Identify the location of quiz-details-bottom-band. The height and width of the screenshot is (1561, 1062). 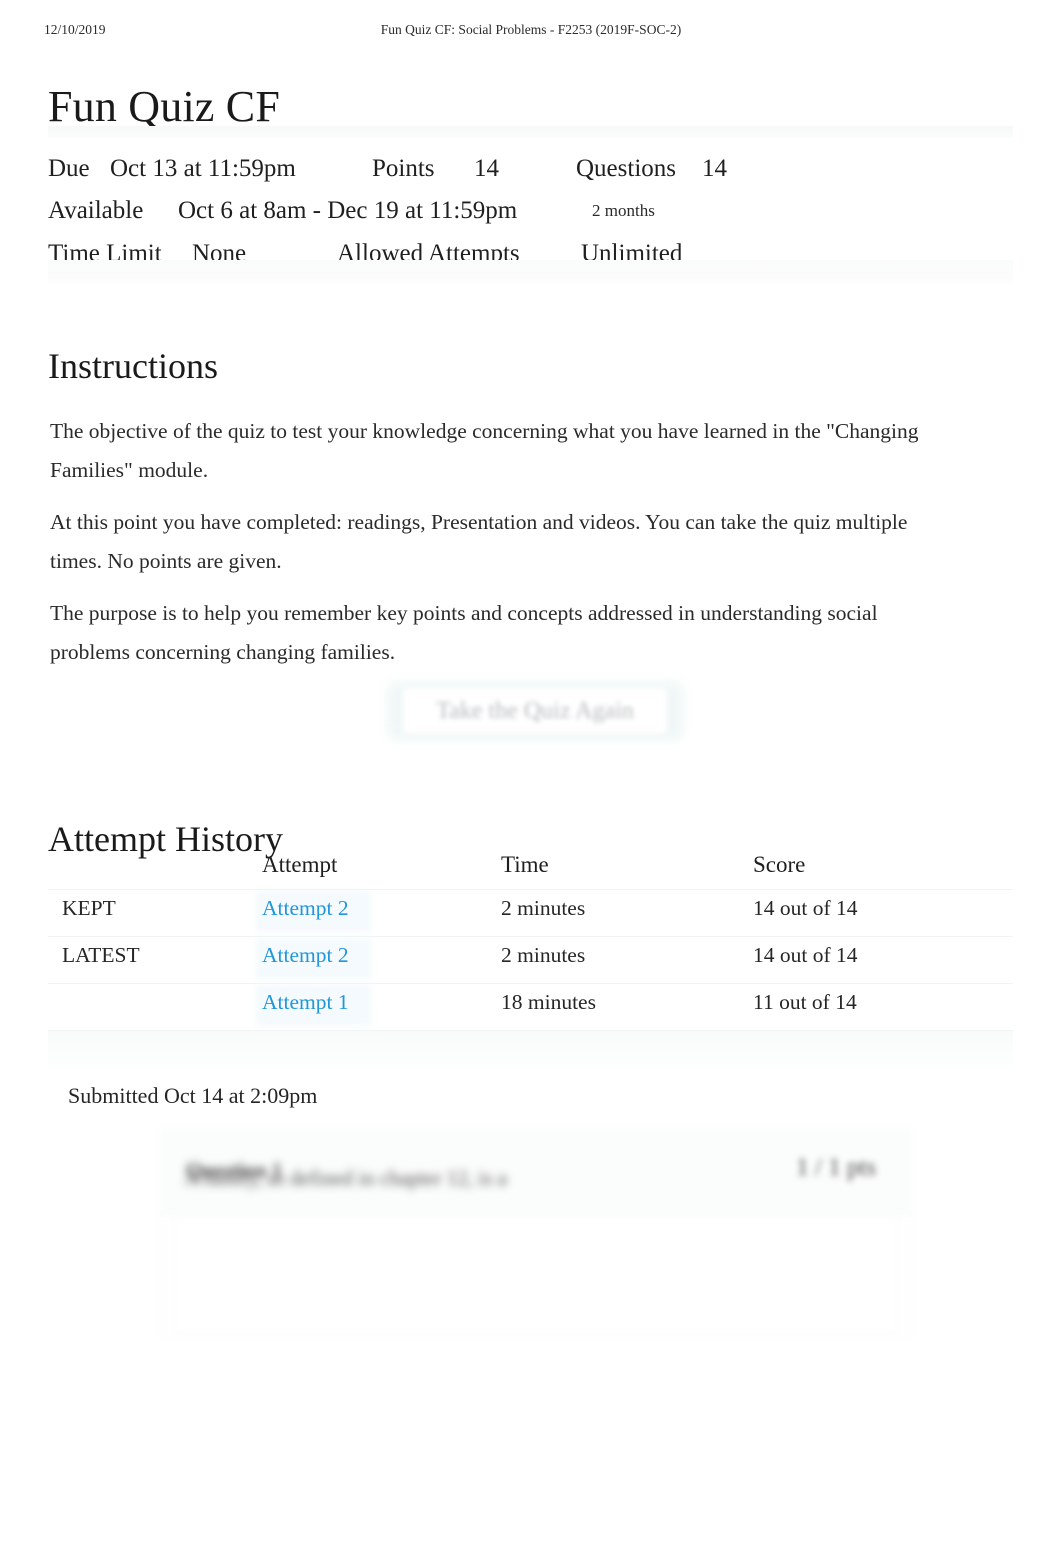
(530, 272).